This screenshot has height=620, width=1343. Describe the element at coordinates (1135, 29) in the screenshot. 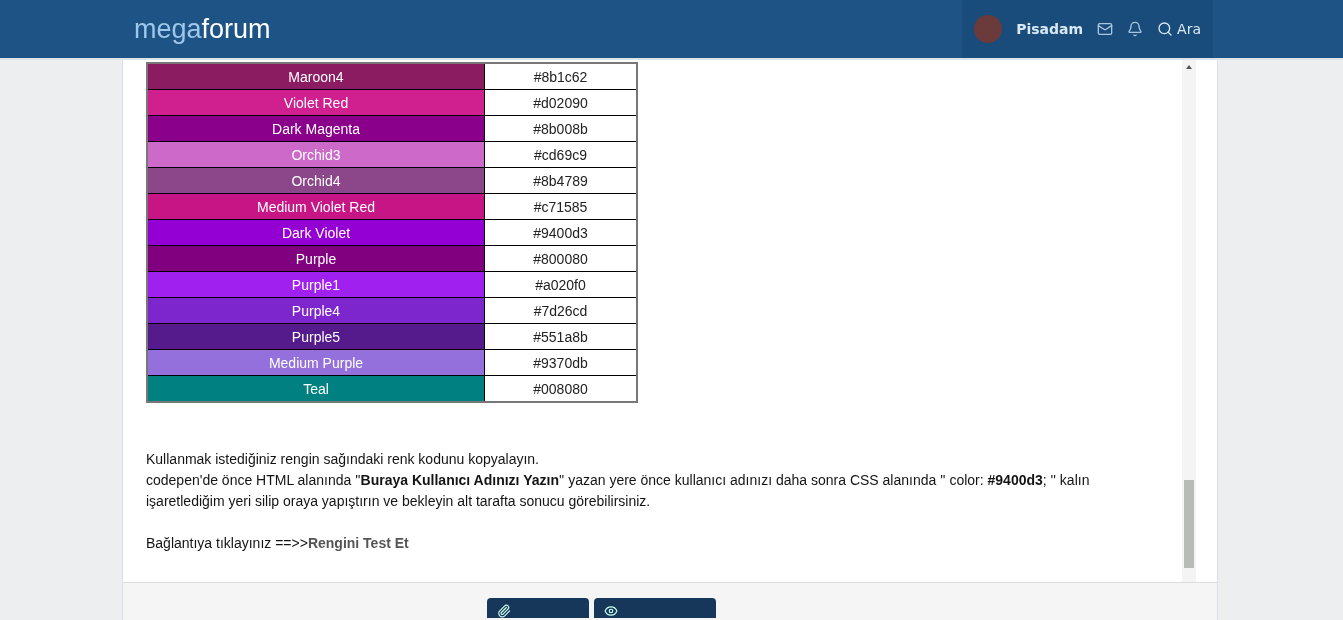

I see `bell-icon` at that location.